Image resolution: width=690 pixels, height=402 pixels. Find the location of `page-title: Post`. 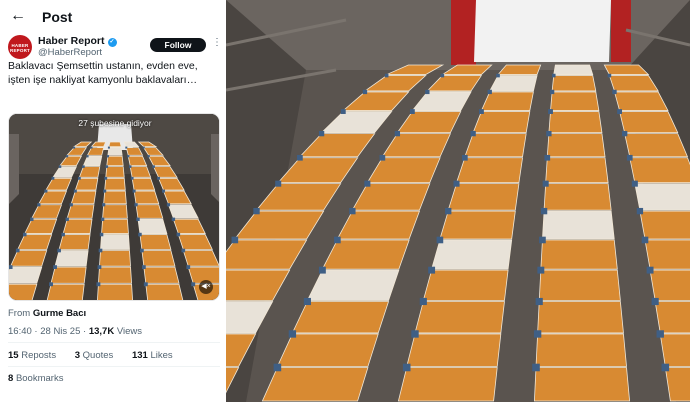

page-title: Post is located at coordinates (57, 17).